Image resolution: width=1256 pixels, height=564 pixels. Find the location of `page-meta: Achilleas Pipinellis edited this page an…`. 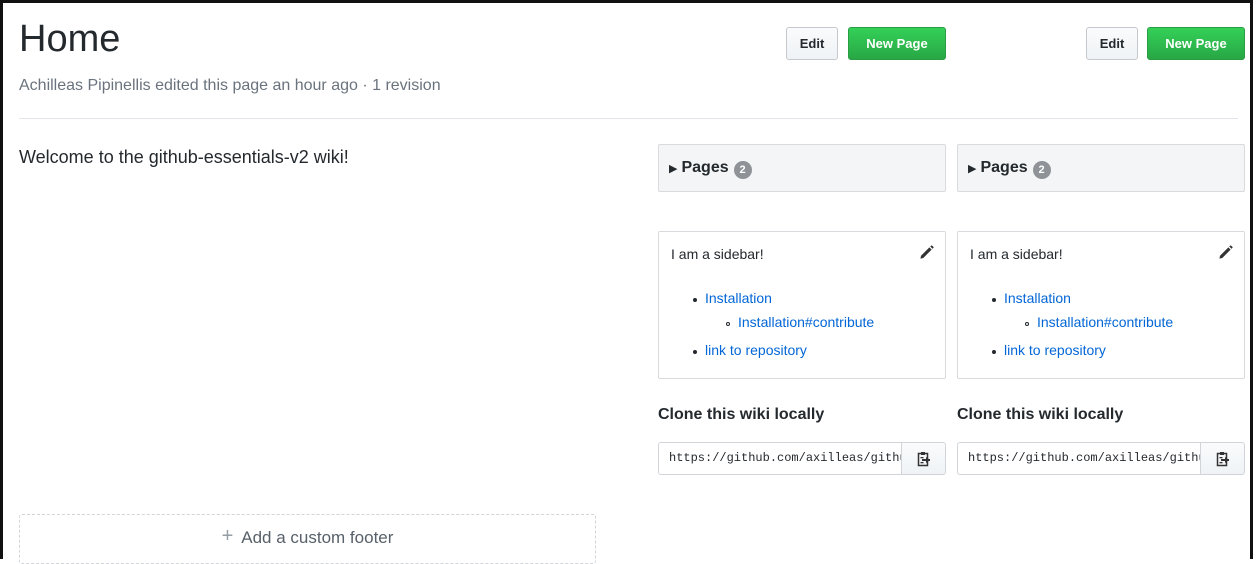

page-meta: Achilleas Pipinellis edited this page an… is located at coordinates (230, 85).